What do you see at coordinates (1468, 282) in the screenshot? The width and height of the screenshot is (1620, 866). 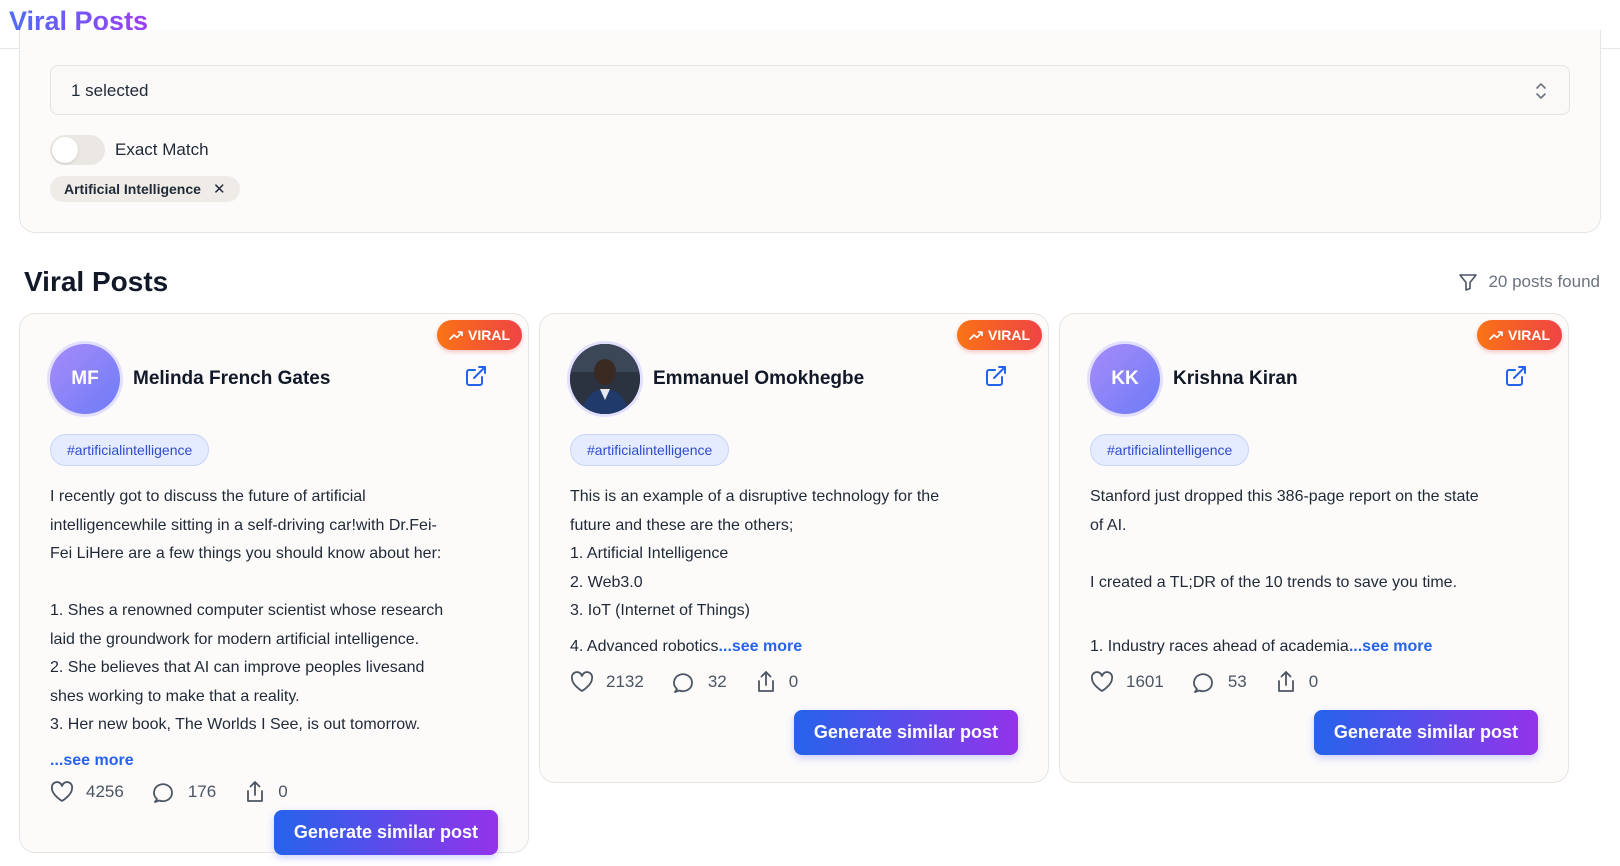 I see `filter-icon` at bounding box center [1468, 282].